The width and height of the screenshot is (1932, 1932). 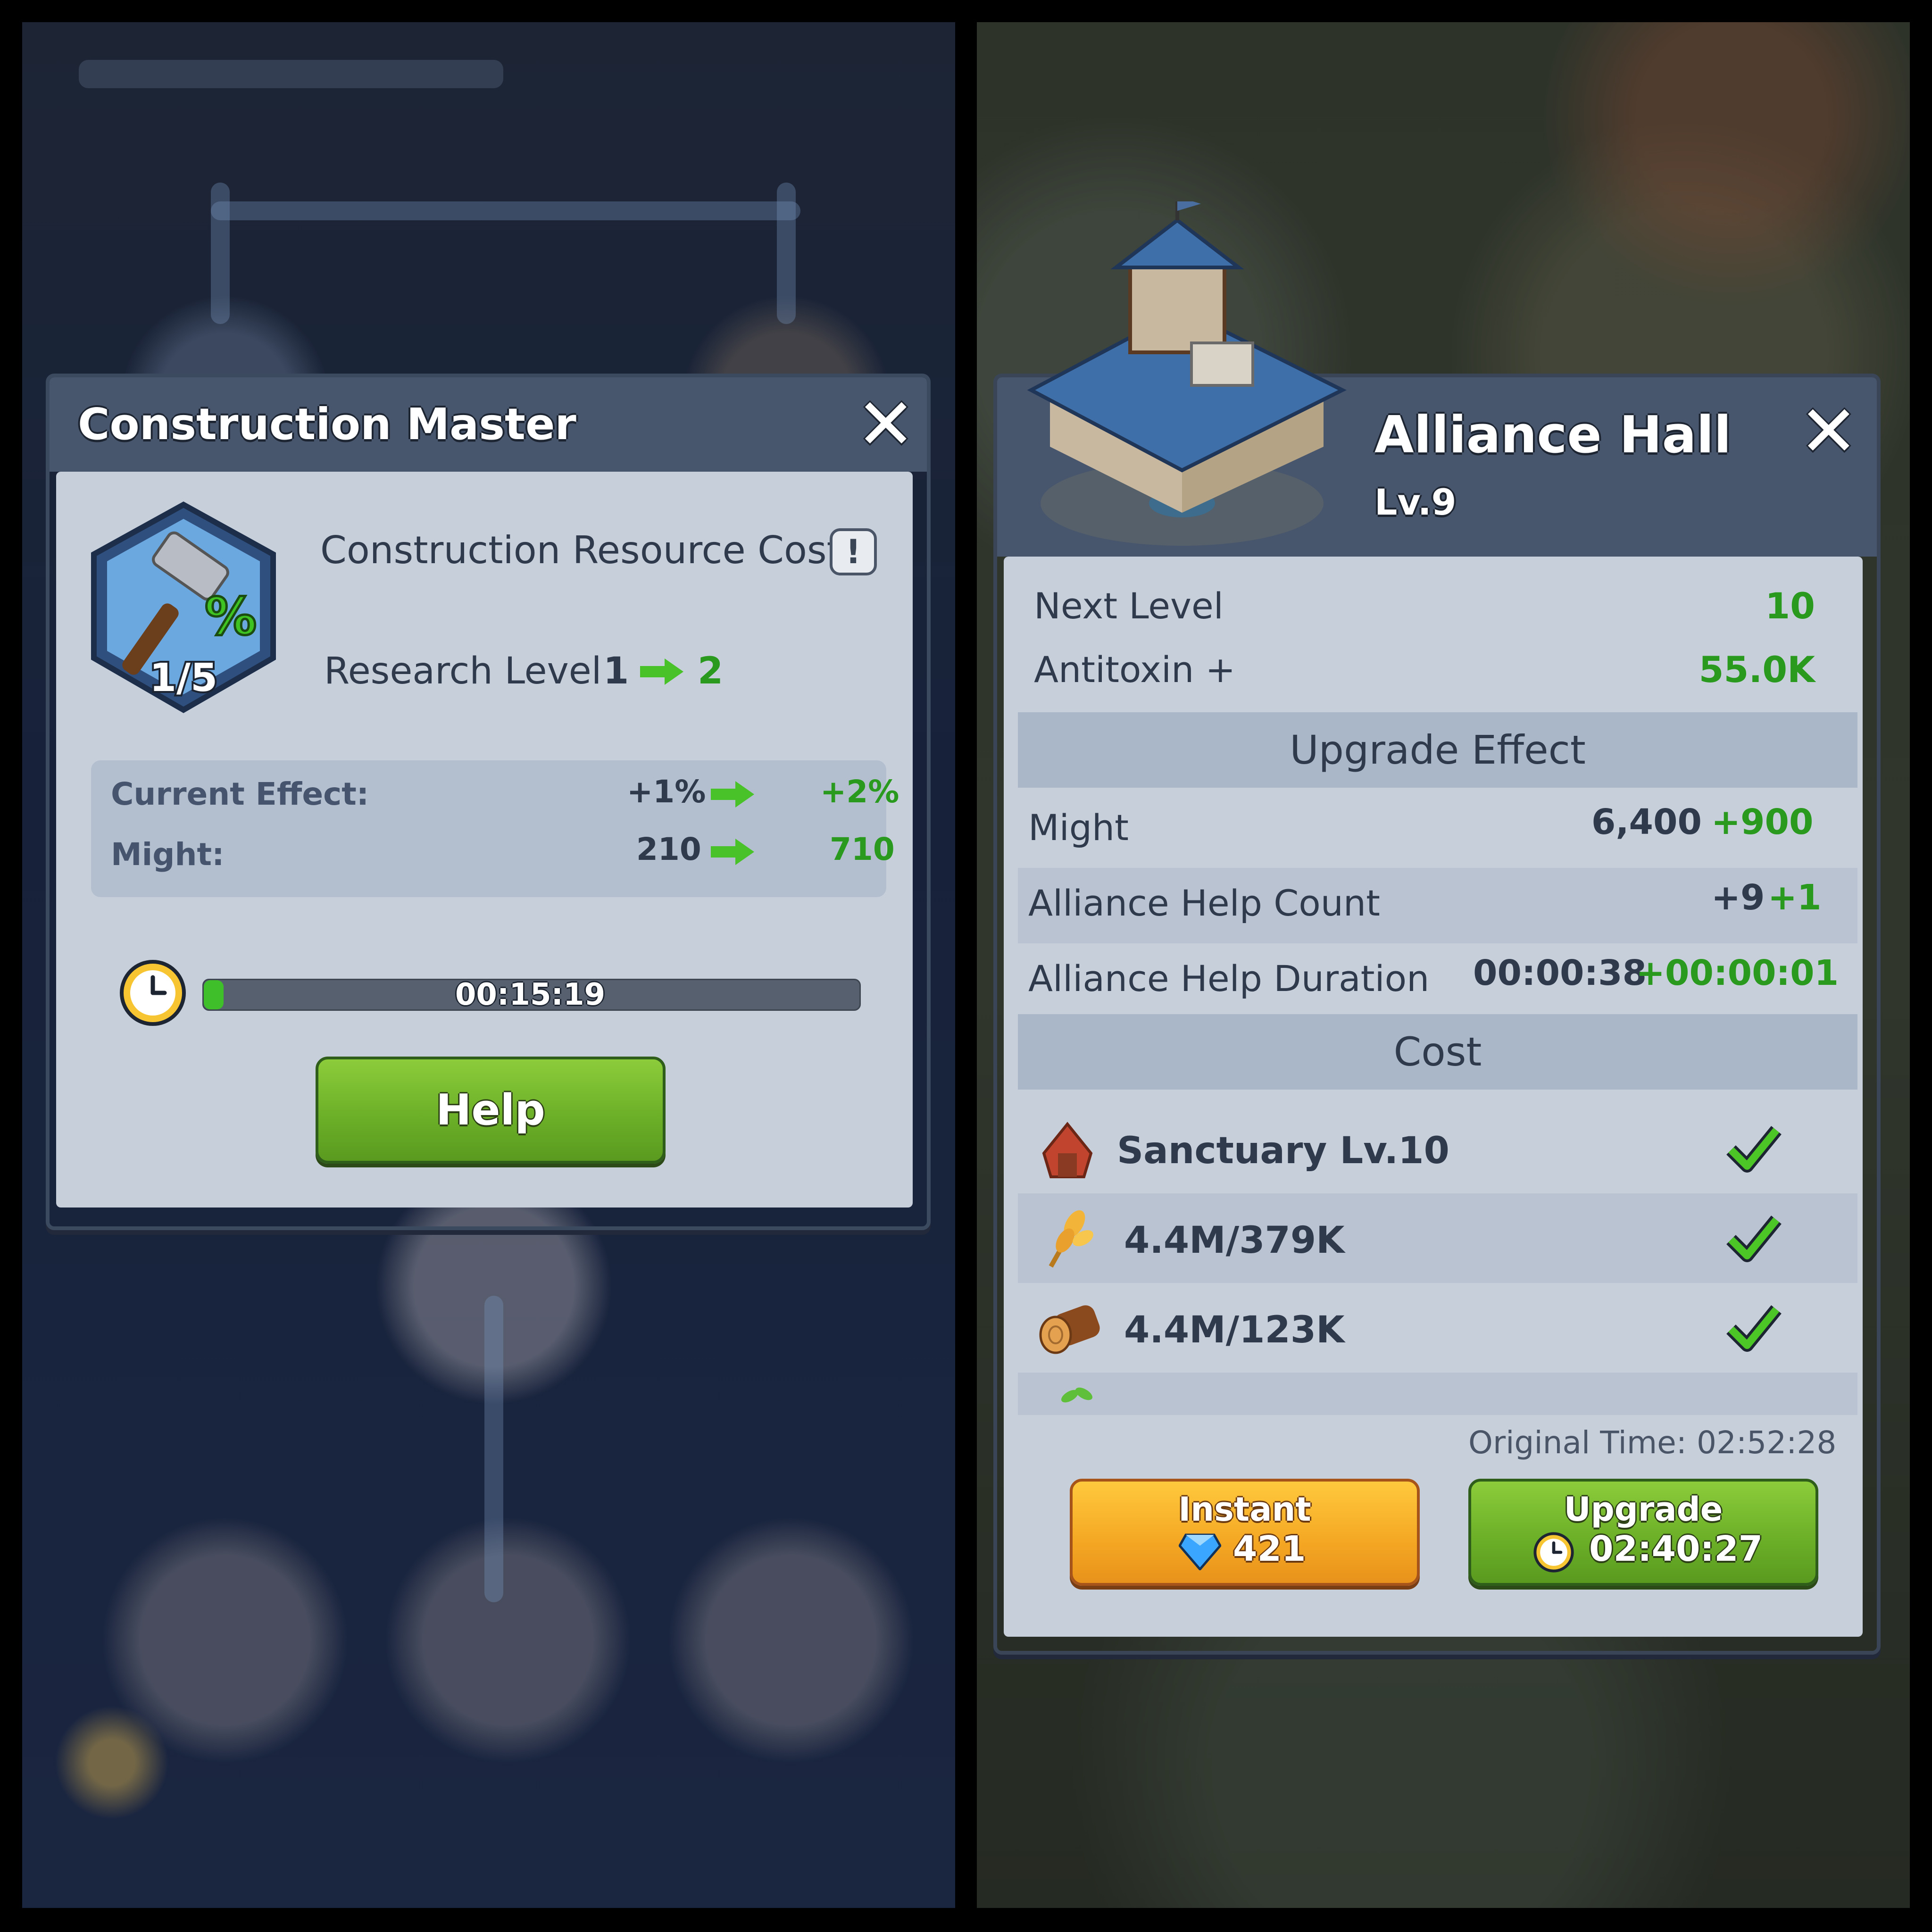 I want to click on research-name: Construction Resource Cost↓, so click(x=596, y=550).